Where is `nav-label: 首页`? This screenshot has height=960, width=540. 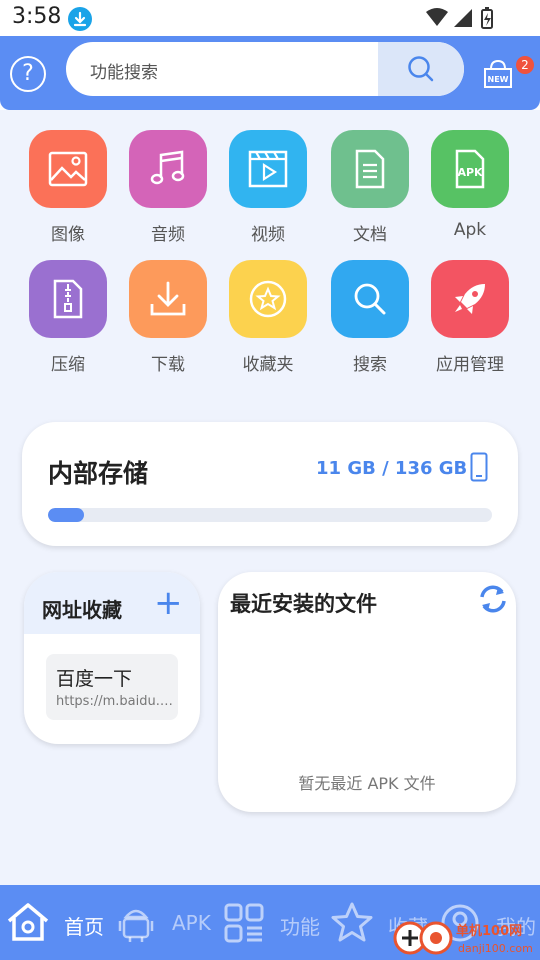 nav-label: 首页 is located at coordinates (84, 927).